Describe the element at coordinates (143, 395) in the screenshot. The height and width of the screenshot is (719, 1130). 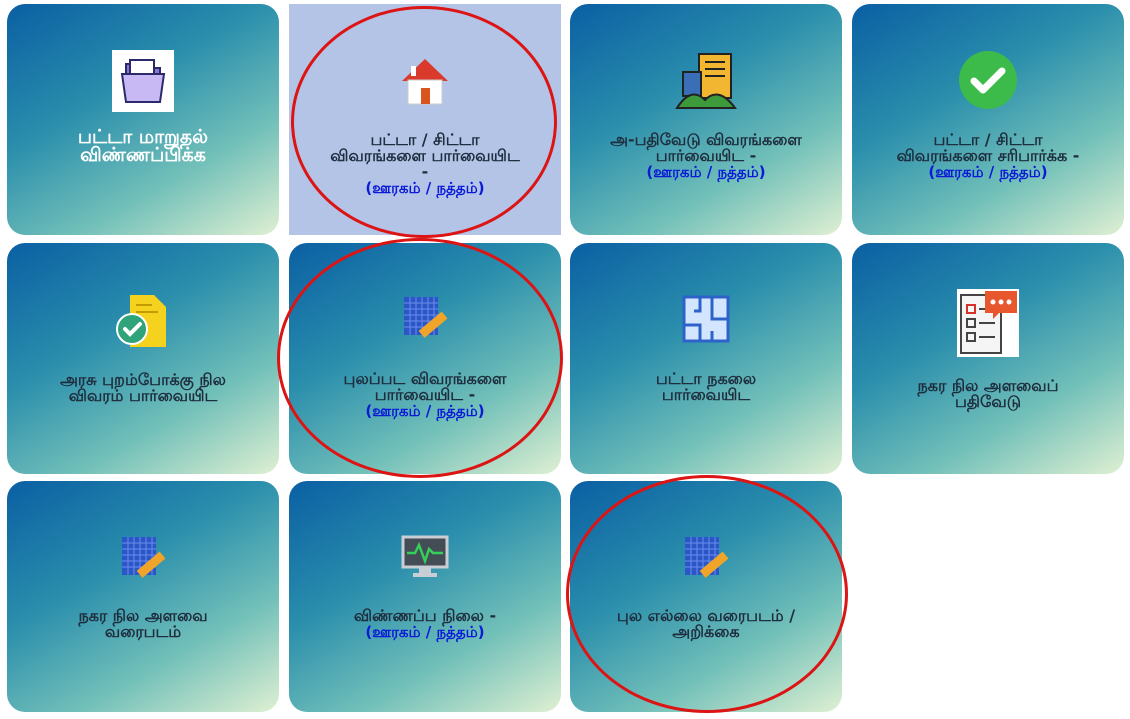
I see `tile-label-line2: விவரம் பார்வையிட` at that location.